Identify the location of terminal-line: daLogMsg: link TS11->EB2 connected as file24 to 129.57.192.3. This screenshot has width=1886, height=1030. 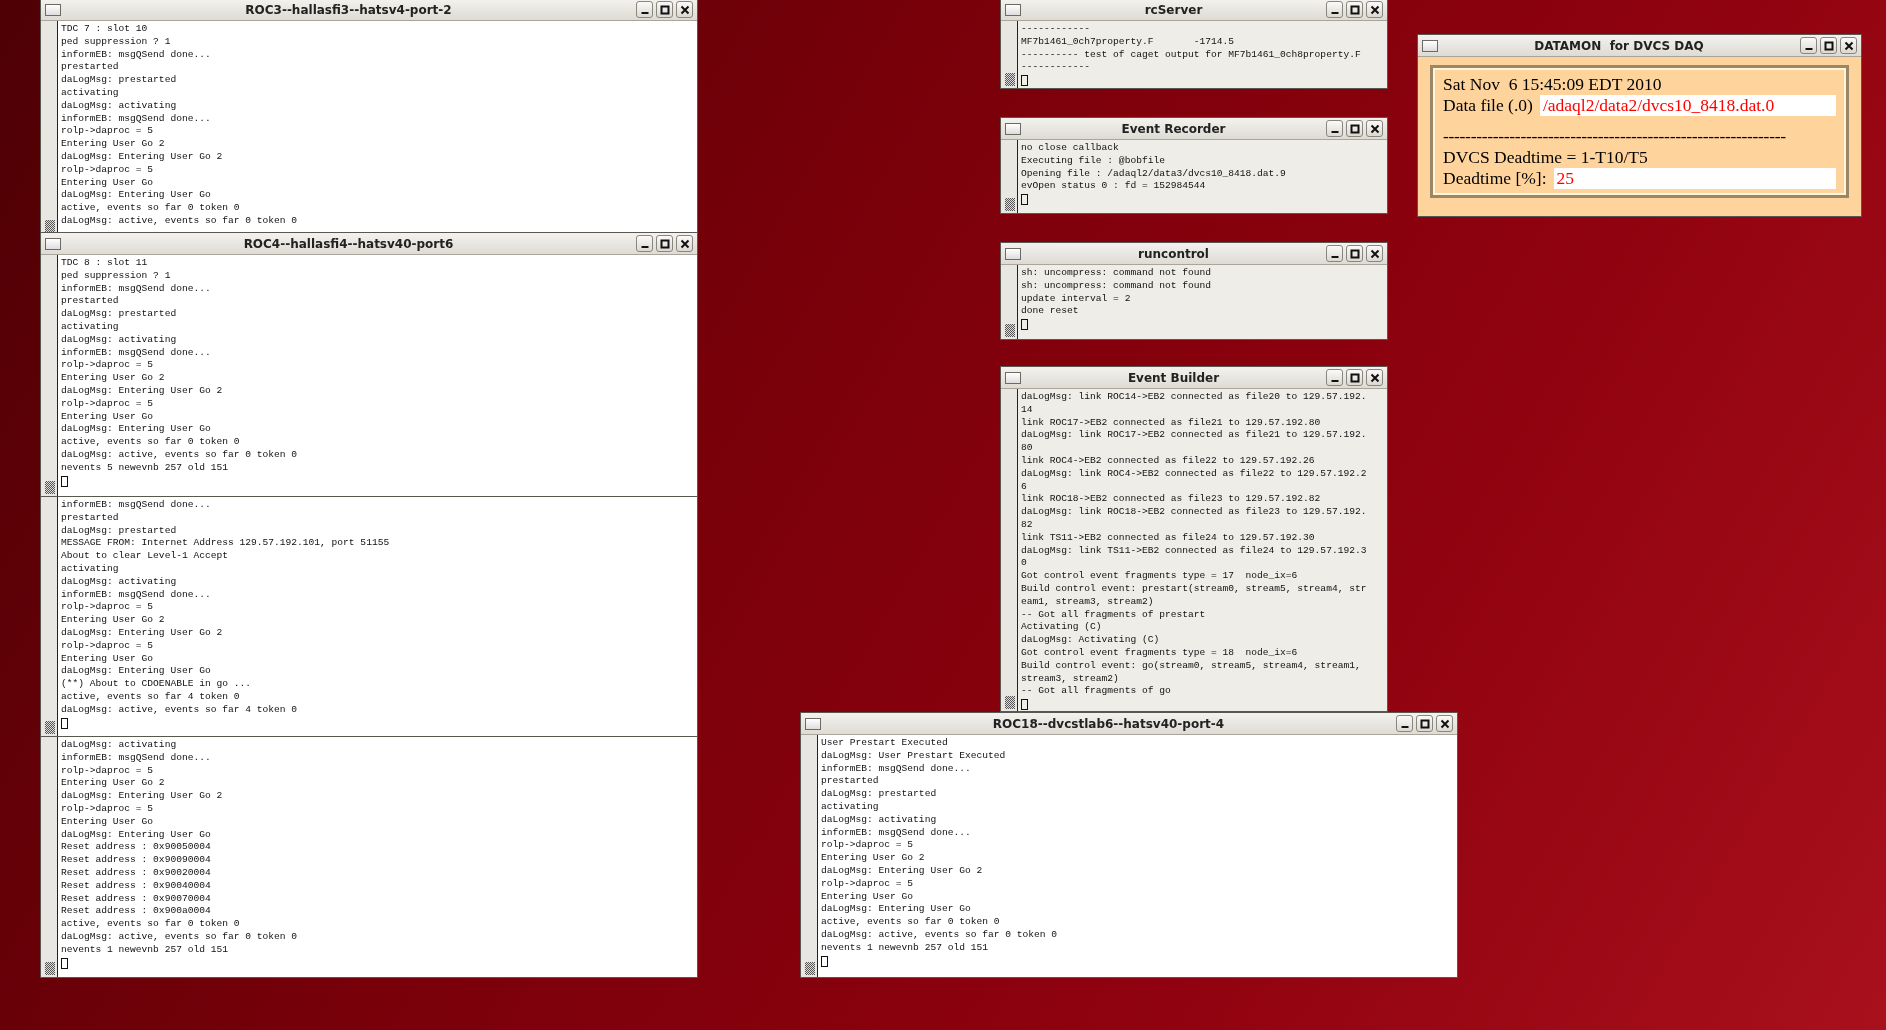
(1194, 551).